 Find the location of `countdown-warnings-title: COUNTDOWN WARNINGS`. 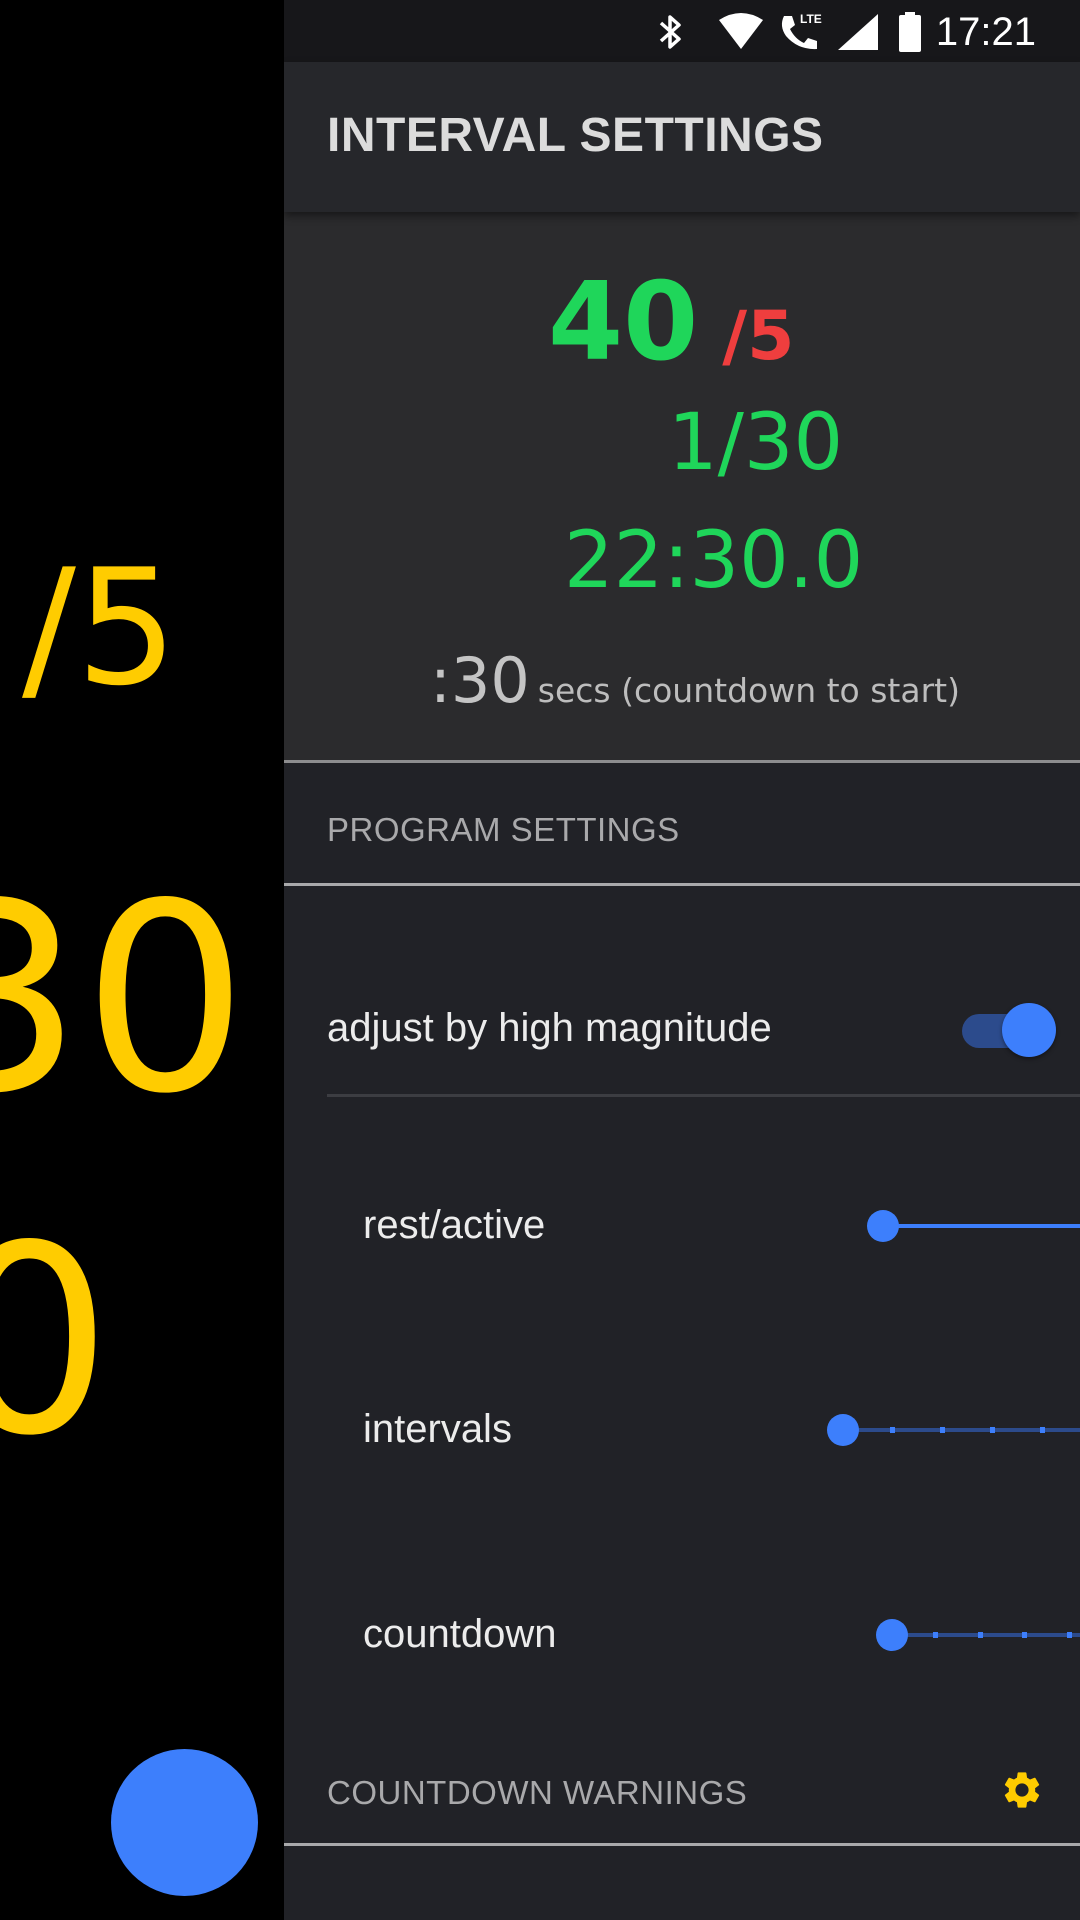

countdown-warnings-title: COUNTDOWN WARNINGS is located at coordinates (537, 1792).